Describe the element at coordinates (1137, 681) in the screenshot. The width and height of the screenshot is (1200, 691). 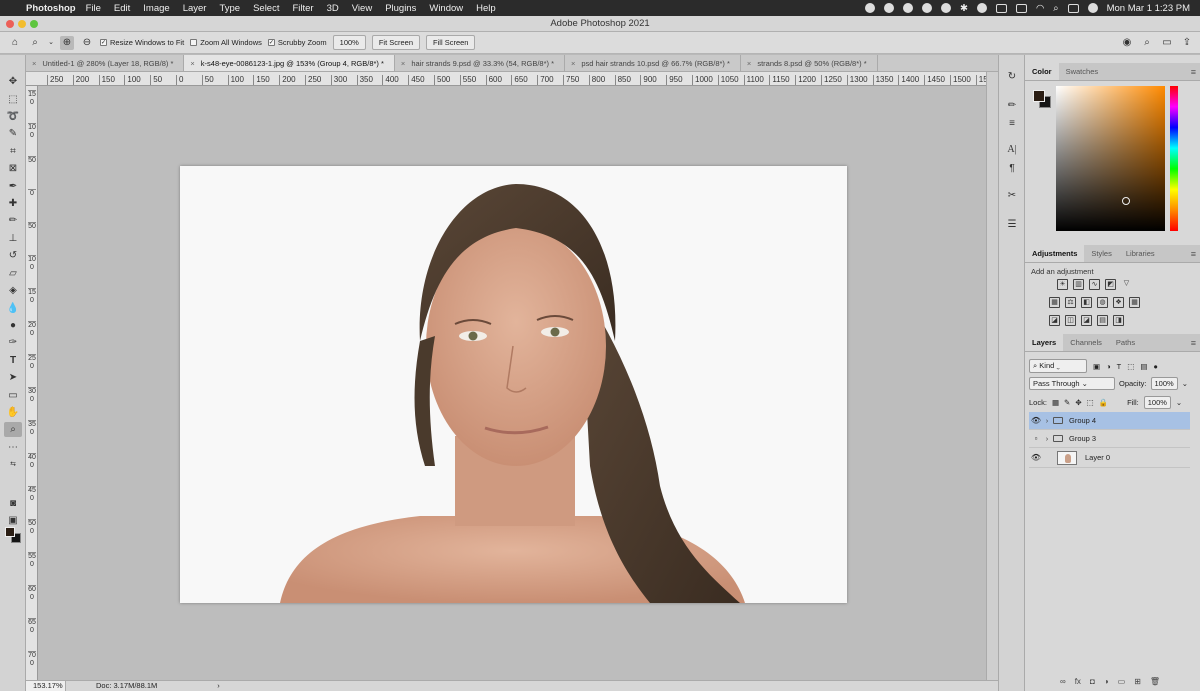
I see `new-layer-icon: ⊞` at that location.